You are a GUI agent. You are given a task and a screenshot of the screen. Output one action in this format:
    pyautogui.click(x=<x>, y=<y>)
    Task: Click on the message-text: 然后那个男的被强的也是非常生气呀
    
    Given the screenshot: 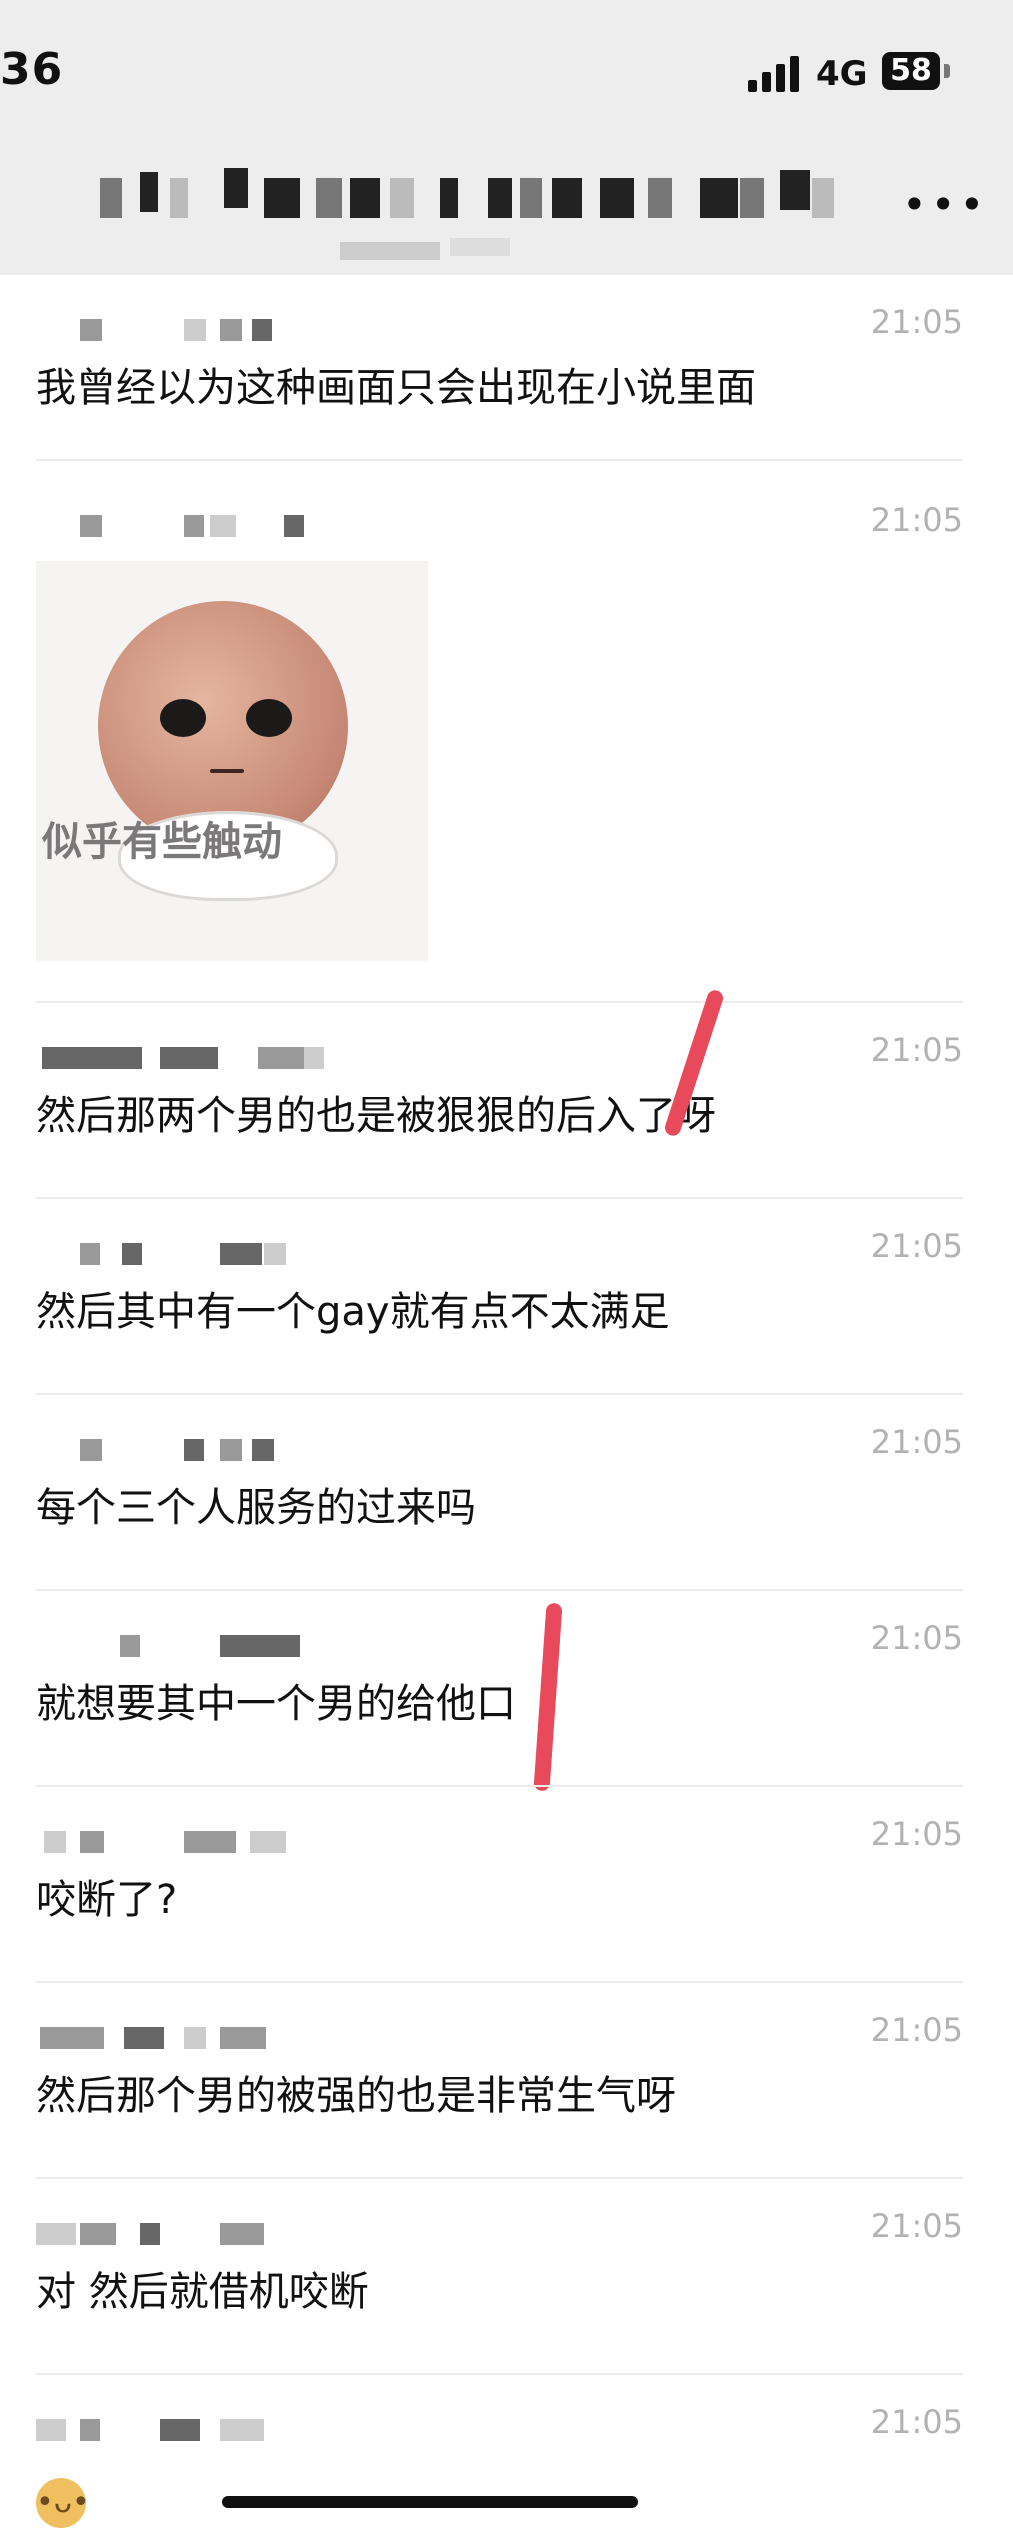 What is the action you would take?
    pyautogui.click(x=356, y=2096)
    